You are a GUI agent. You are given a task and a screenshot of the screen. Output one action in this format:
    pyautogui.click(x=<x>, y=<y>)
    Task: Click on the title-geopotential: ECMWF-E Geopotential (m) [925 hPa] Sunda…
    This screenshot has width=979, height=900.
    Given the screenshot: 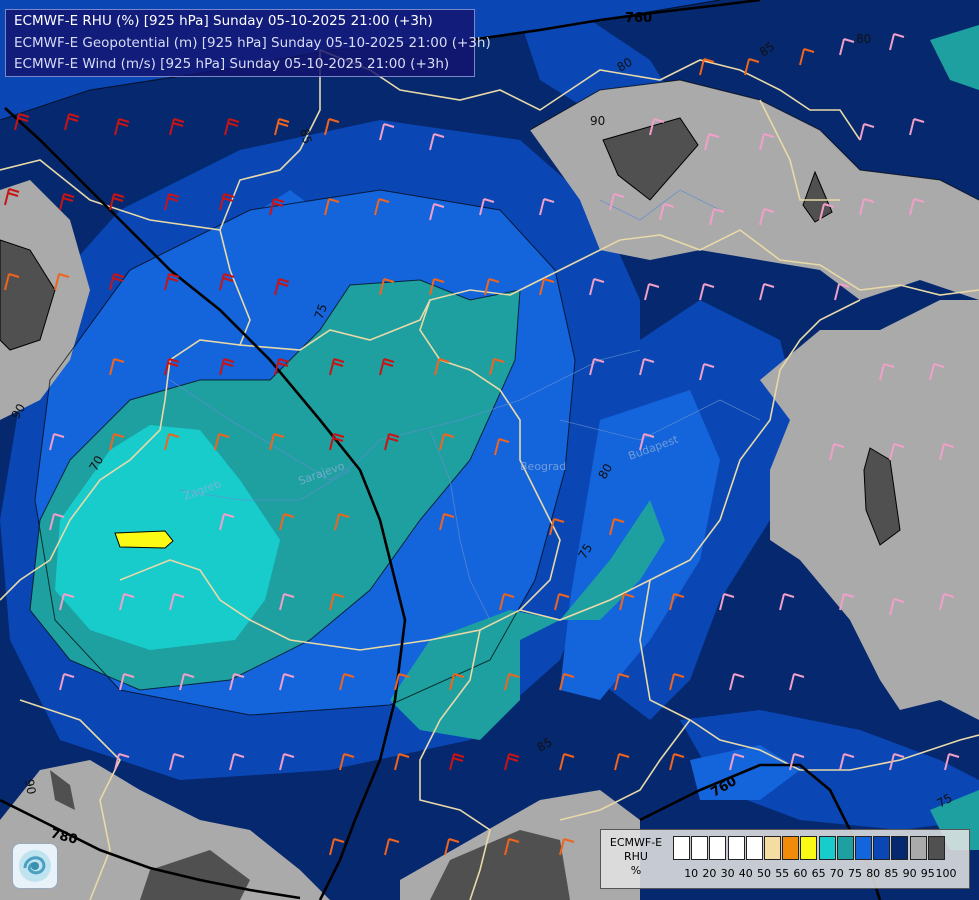 What is the action you would take?
    pyautogui.click(x=252, y=43)
    